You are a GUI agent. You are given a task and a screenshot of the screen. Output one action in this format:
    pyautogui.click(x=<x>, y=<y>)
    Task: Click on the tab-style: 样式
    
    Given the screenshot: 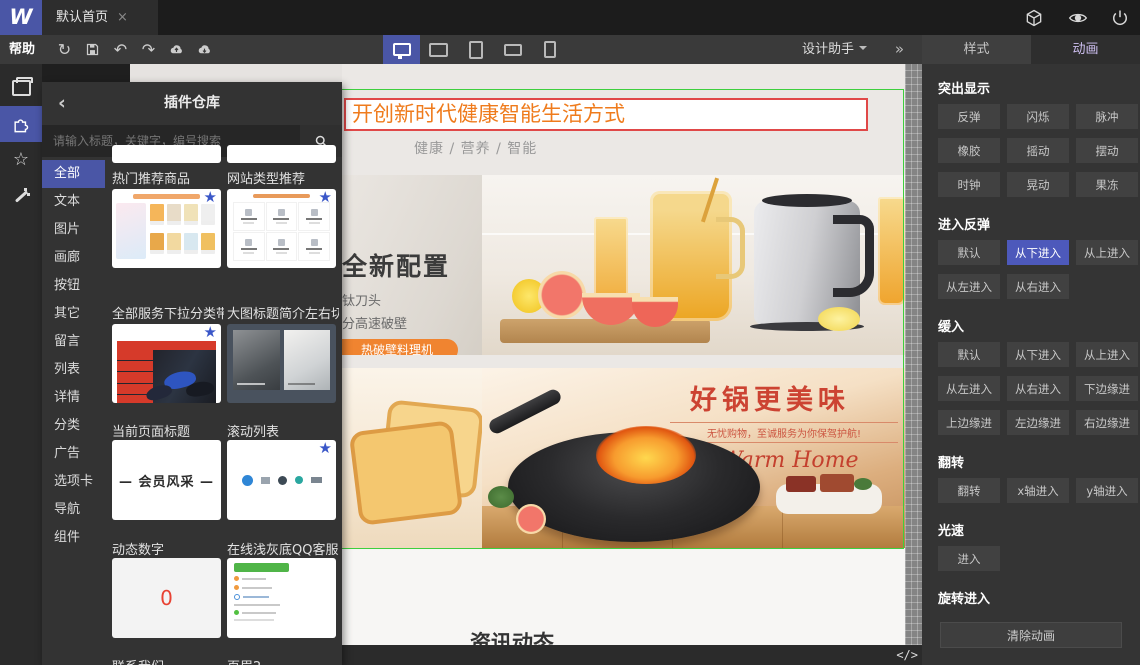 What is the action you would take?
    pyautogui.click(x=976, y=49)
    